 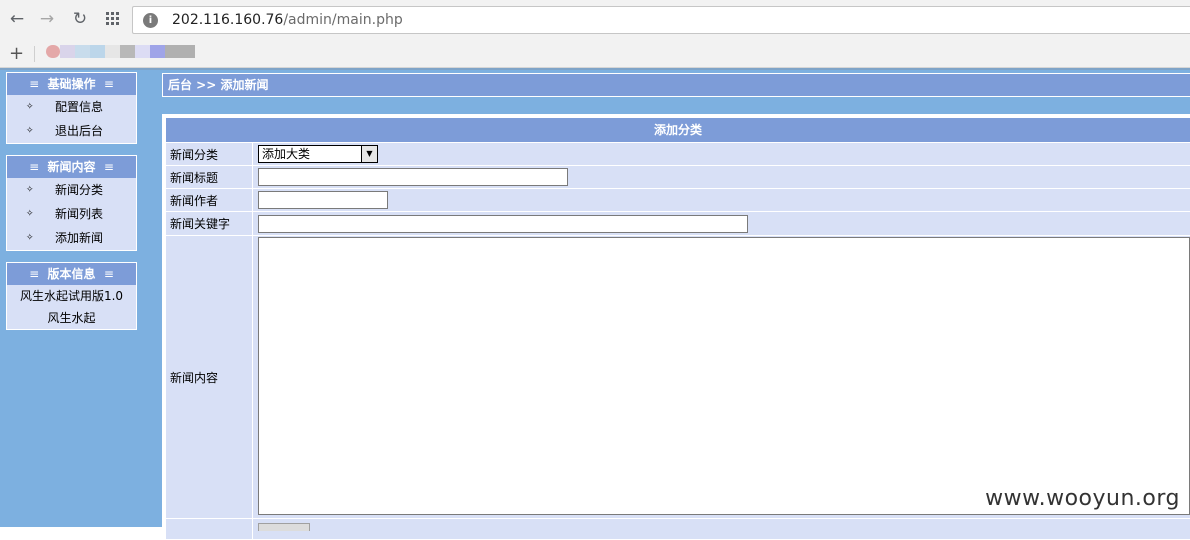 What do you see at coordinates (34, 54) in the screenshot?
I see `bookmarks-divider` at bounding box center [34, 54].